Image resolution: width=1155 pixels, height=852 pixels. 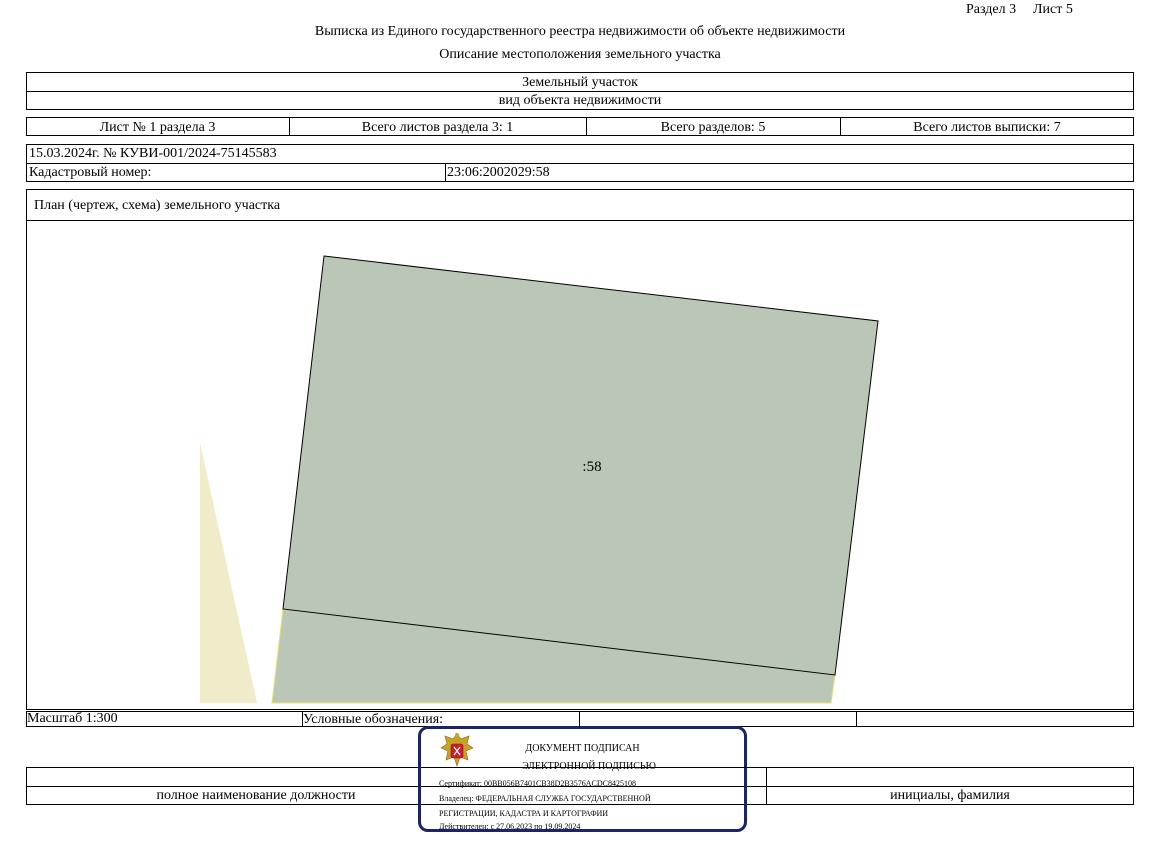 I want to click on parcel-label: :58, so click(x=591, y=467).